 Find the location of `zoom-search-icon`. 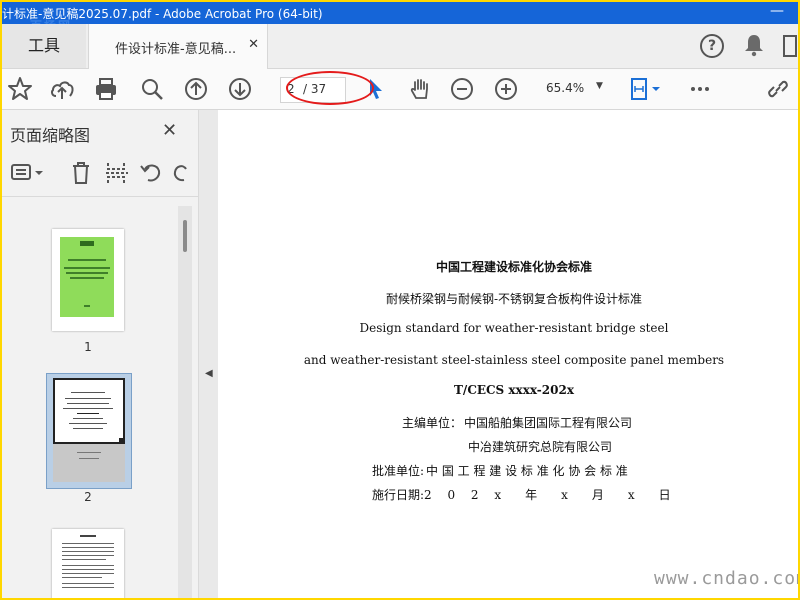

zoom-search-icon is located at coordinates (152, 89).